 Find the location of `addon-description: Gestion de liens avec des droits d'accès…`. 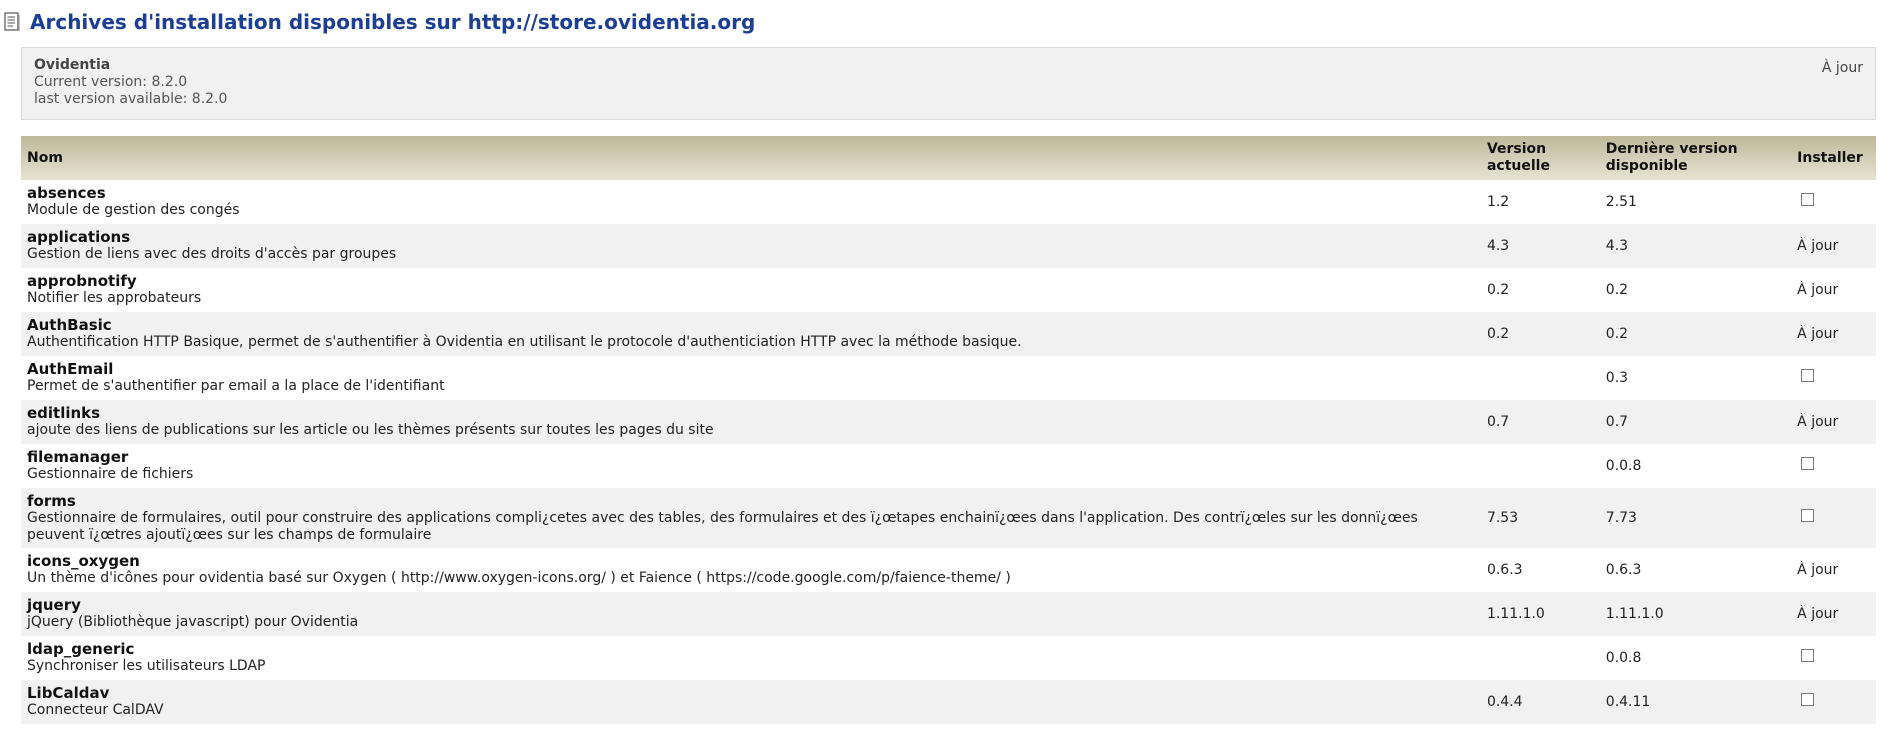

addon-description: Gestion de liens avec des droits d'accès… is located at coordinates (212, 254).